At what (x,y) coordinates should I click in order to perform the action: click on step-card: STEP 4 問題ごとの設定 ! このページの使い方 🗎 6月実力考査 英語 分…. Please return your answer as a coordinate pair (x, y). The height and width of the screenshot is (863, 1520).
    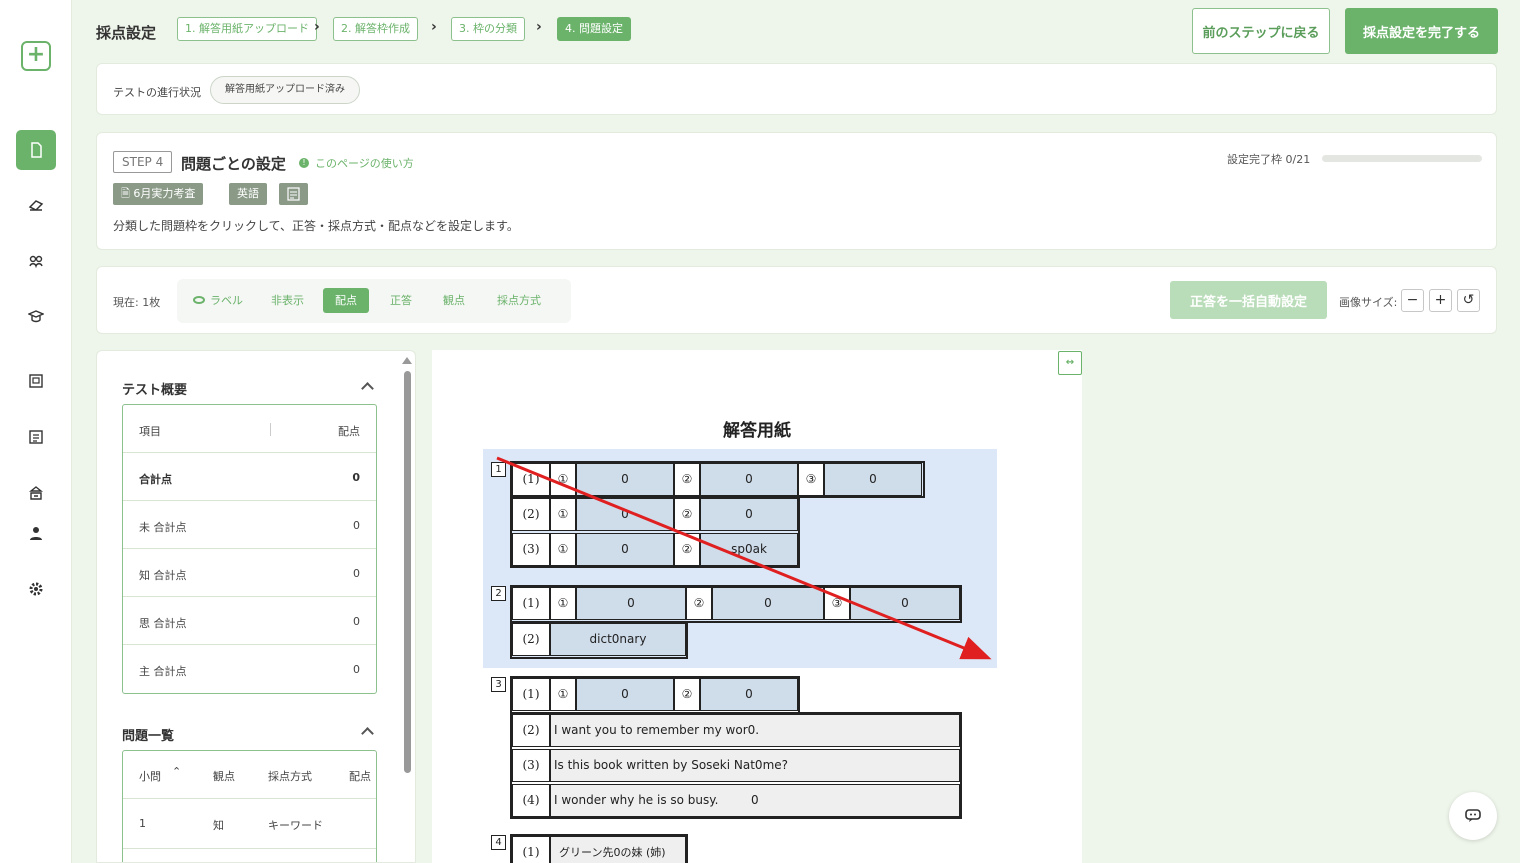
    Looking at the image, I should click on (796, 191).